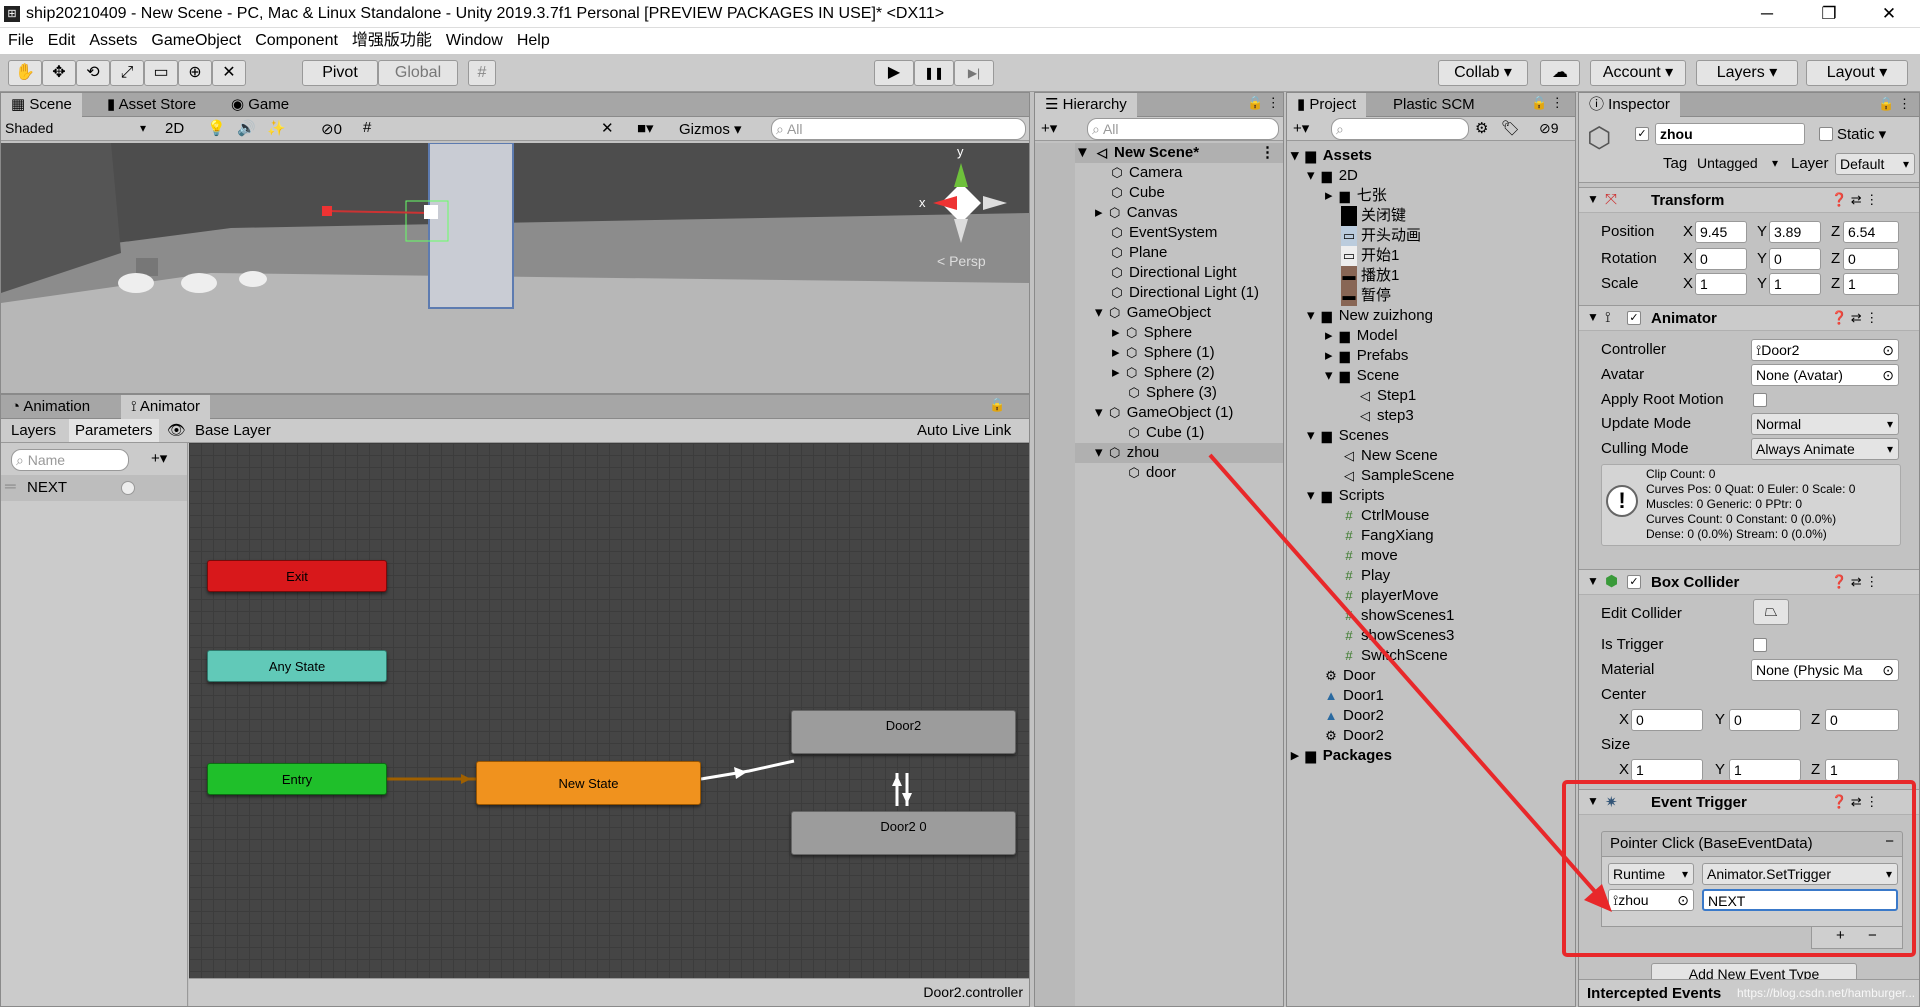 The image size is (1920, 1007). I want to click on close-button: ✕, so click(1889, 14).